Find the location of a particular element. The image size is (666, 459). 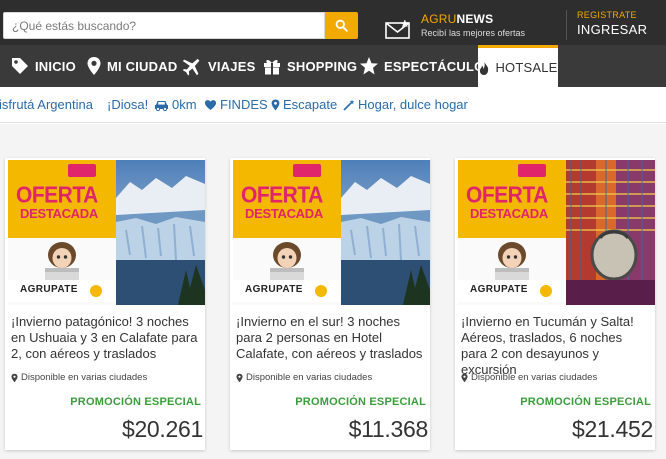

newsletter-signup: AGRUNEWS Recibí las mejores ofertas is located at coordinates (465, 26).